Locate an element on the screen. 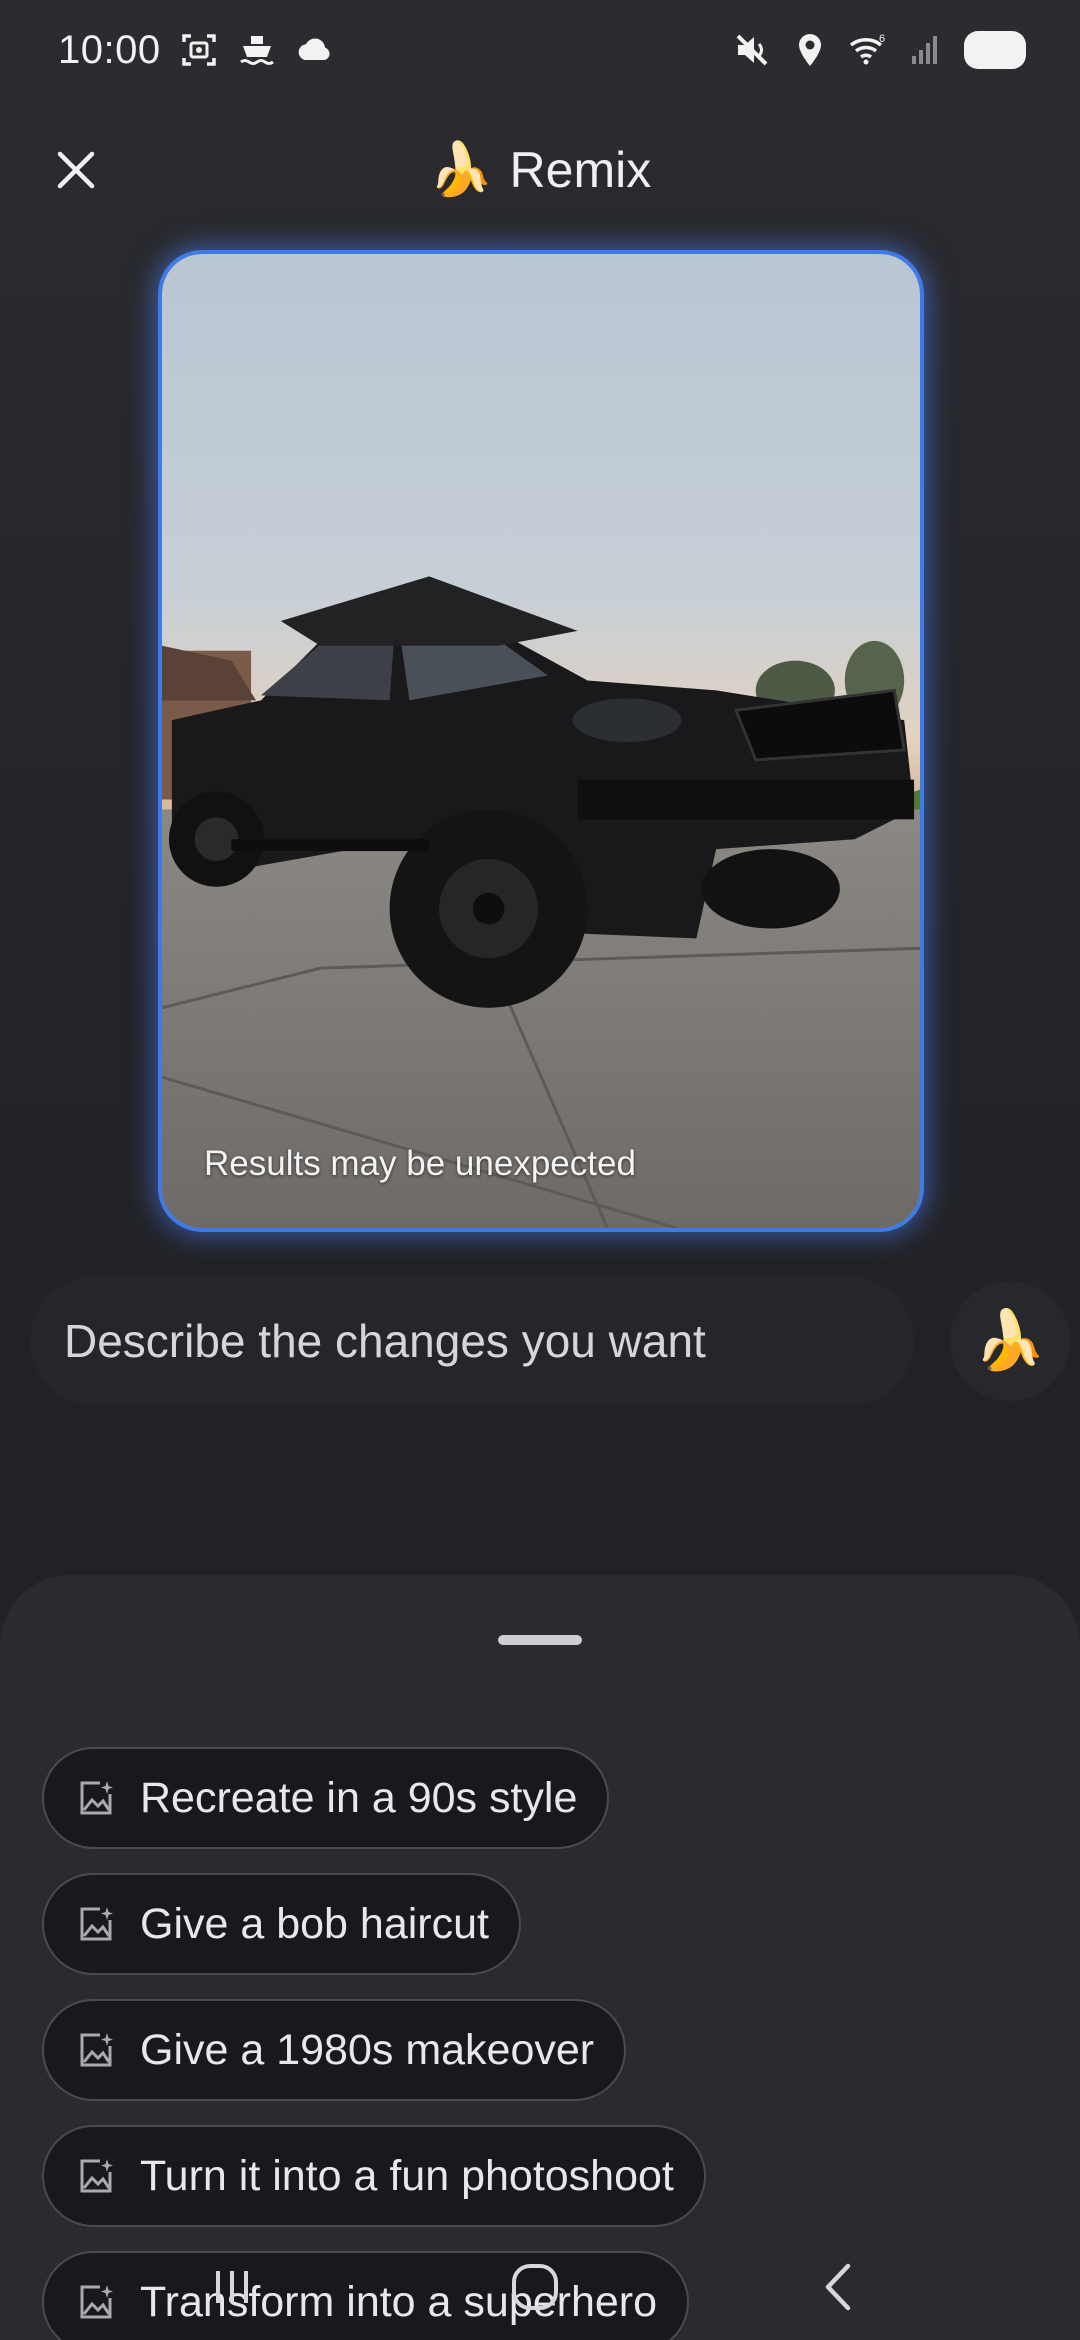 Image resolution: width=1080 pixels, height=2340 pixels. title-wrap: 🍌 Remix is located at coordinates (540, 170).